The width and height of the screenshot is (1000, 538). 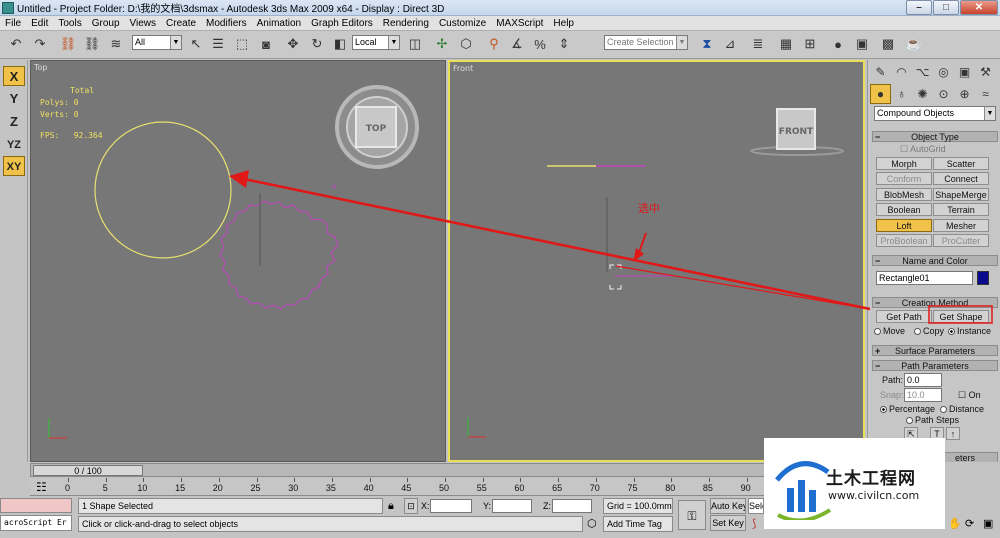 What do you see at coordinates (880, 94) in the screenshot?
I see `geometry-icon: ●` at bounding box center [880, 94].